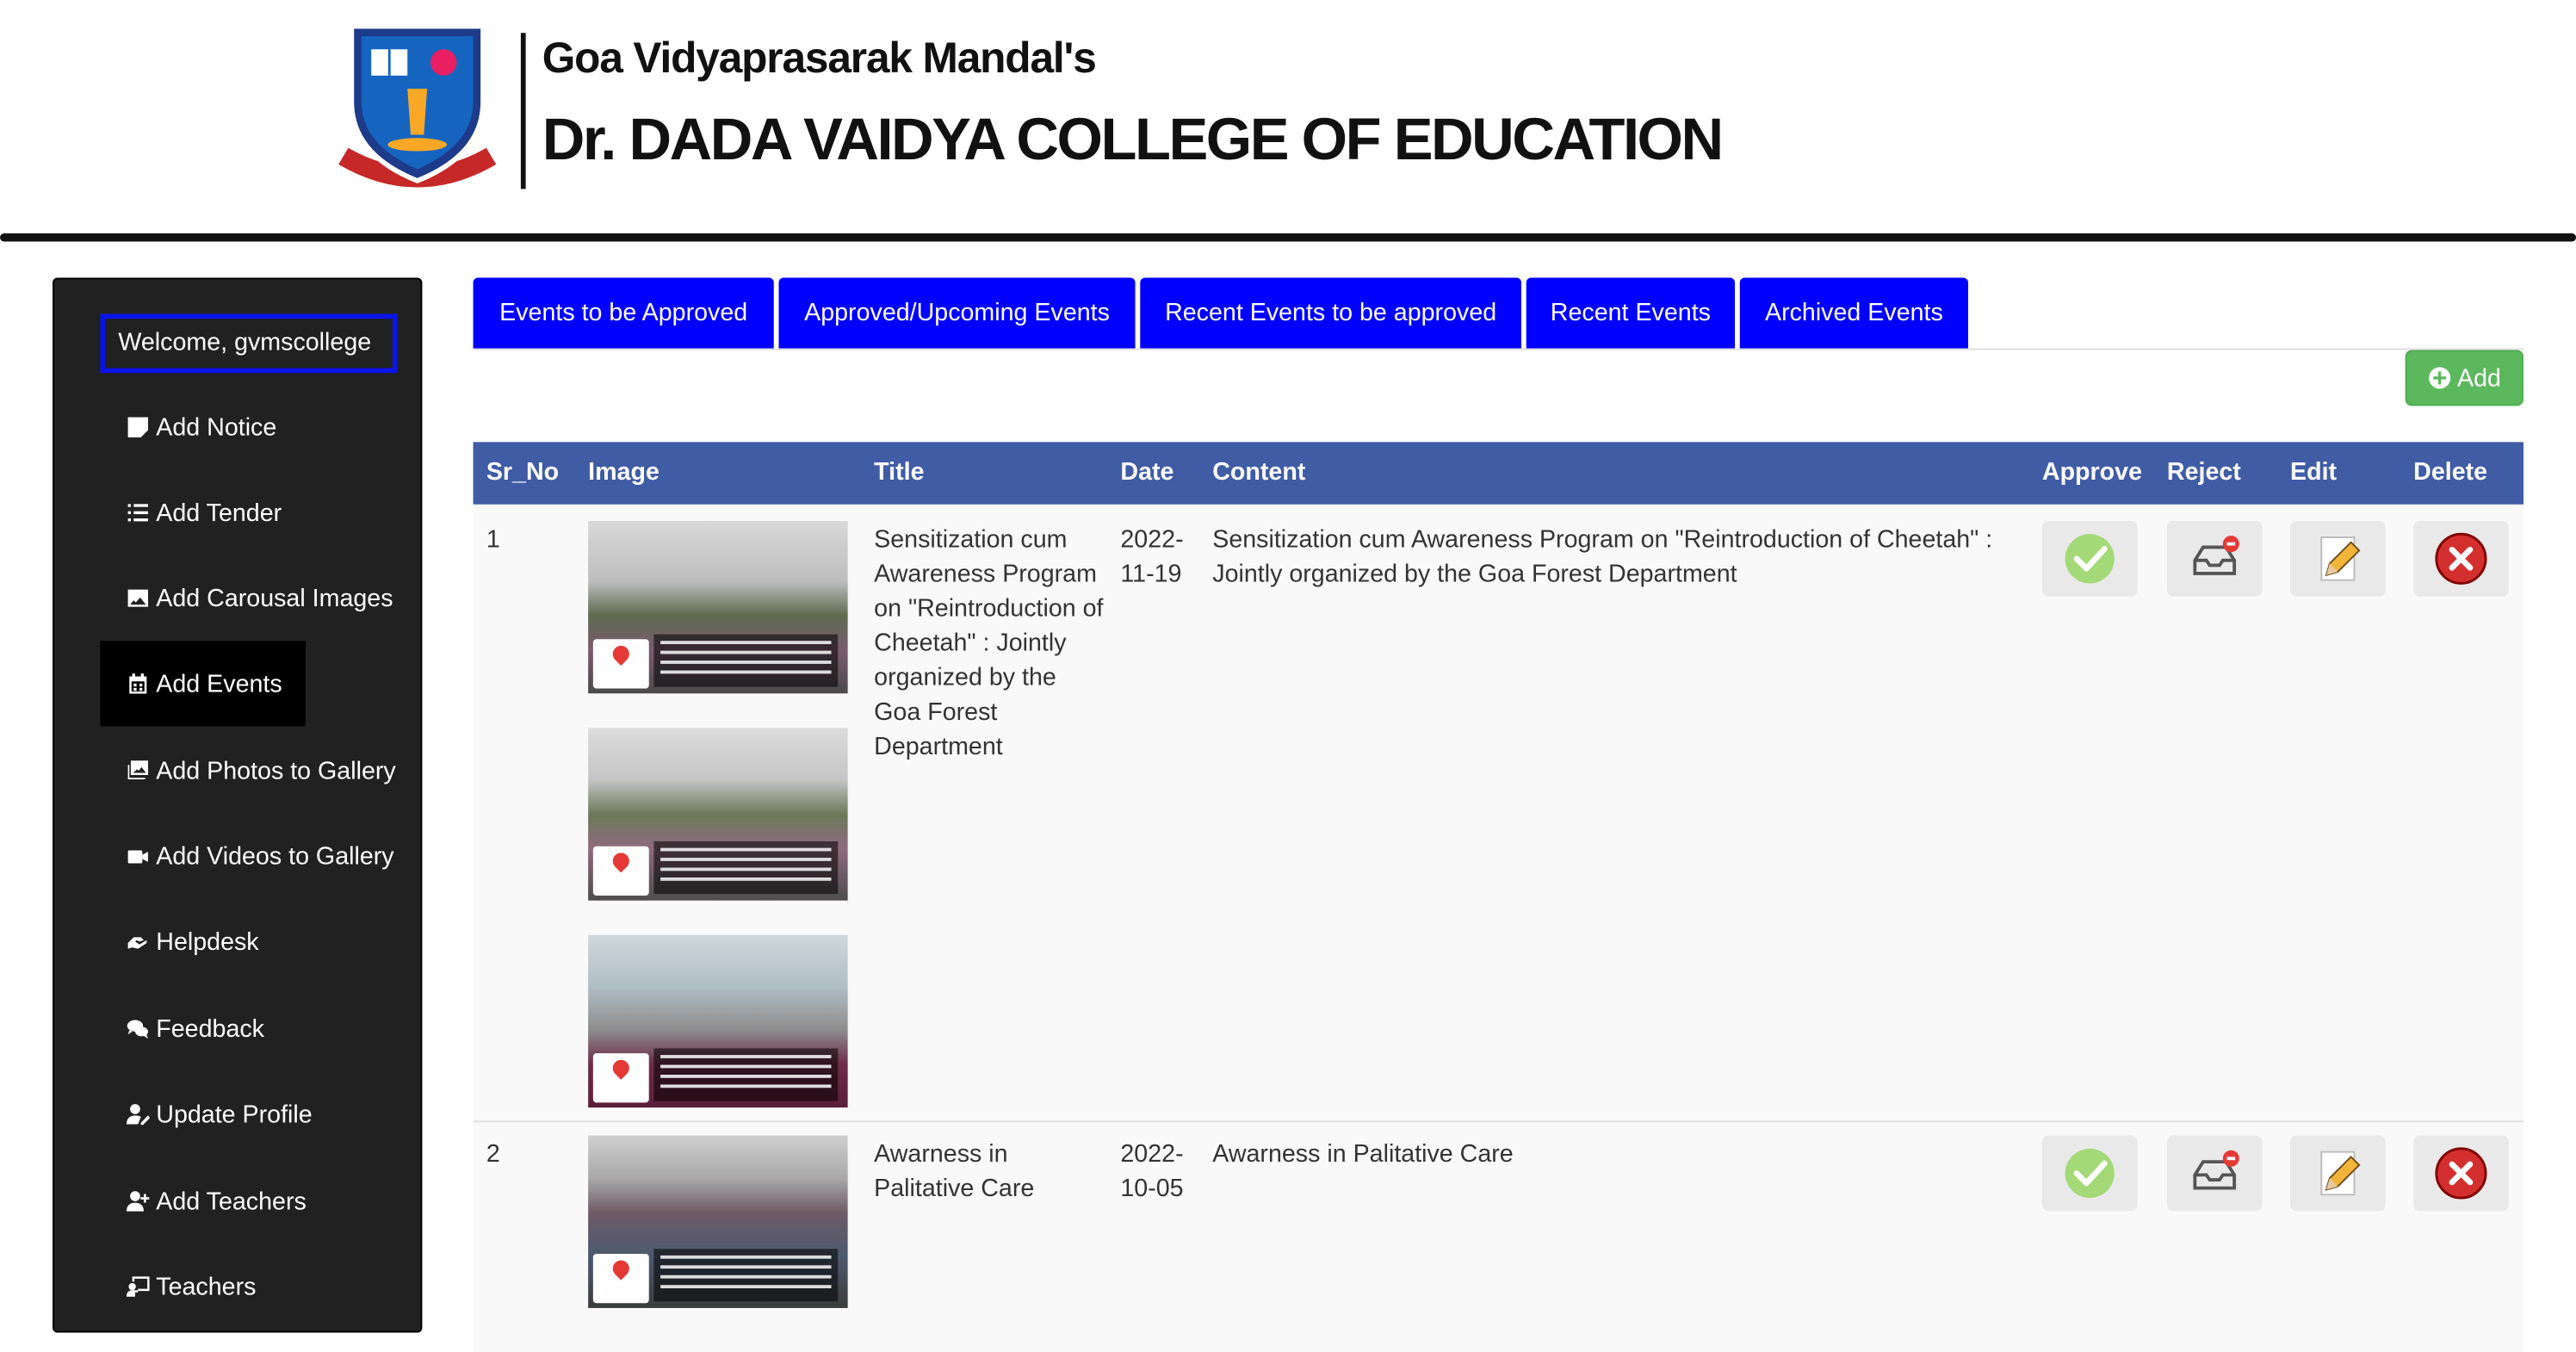 Image resolution: width=2576 pixels, height=1352 pixels. Describe the element at coordinates (138, 1028) in the screenshot. I see `comments-icon` at that location.